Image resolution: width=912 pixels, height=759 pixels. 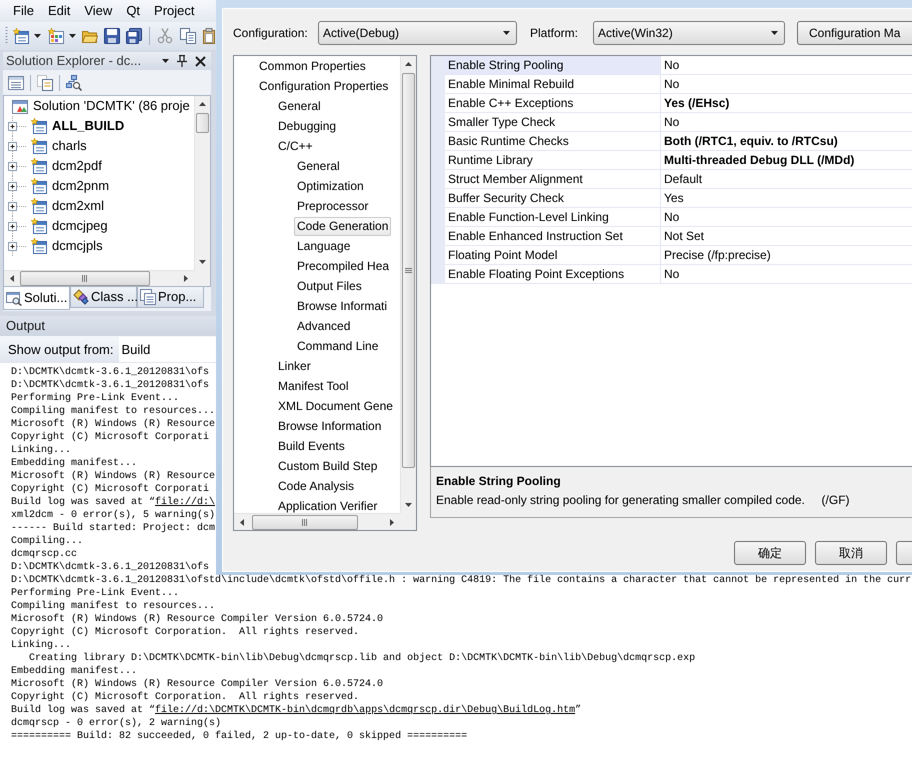 What do you see at coordinates (69, 146) in the screenshot?
I see `tree-item: charls` at bounding box center [69, 146].